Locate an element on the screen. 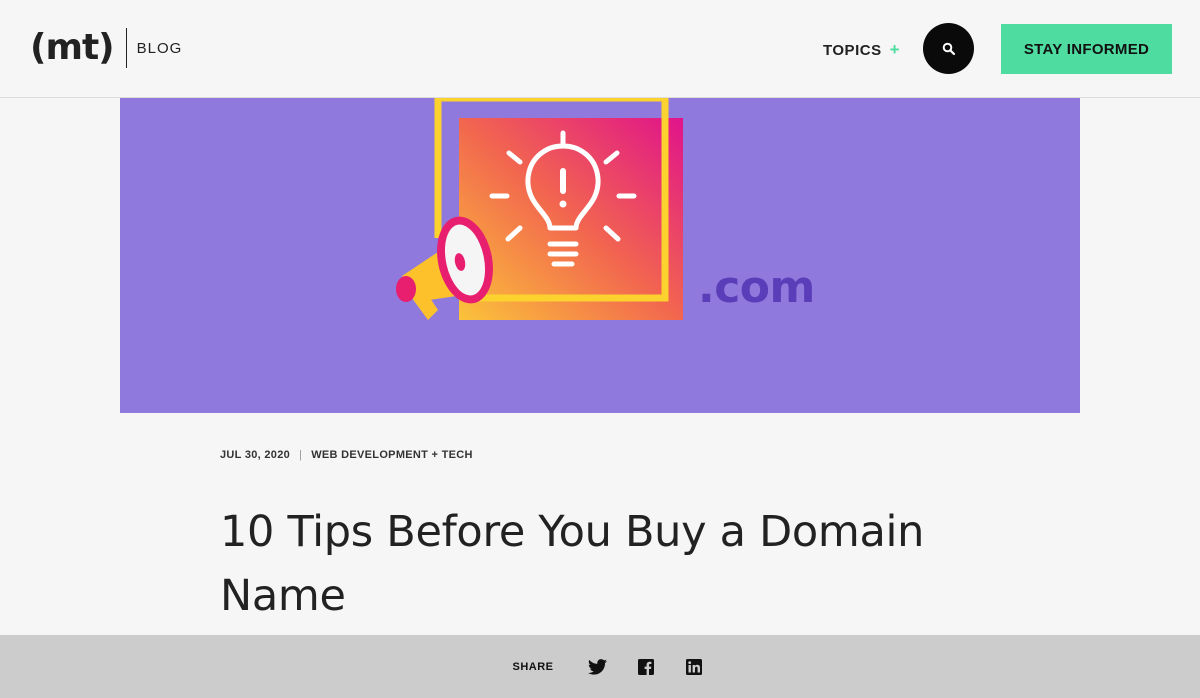 This screenshot has height=698, width=1200. topics-label: TOPICS is located at coordinates (852, 50).